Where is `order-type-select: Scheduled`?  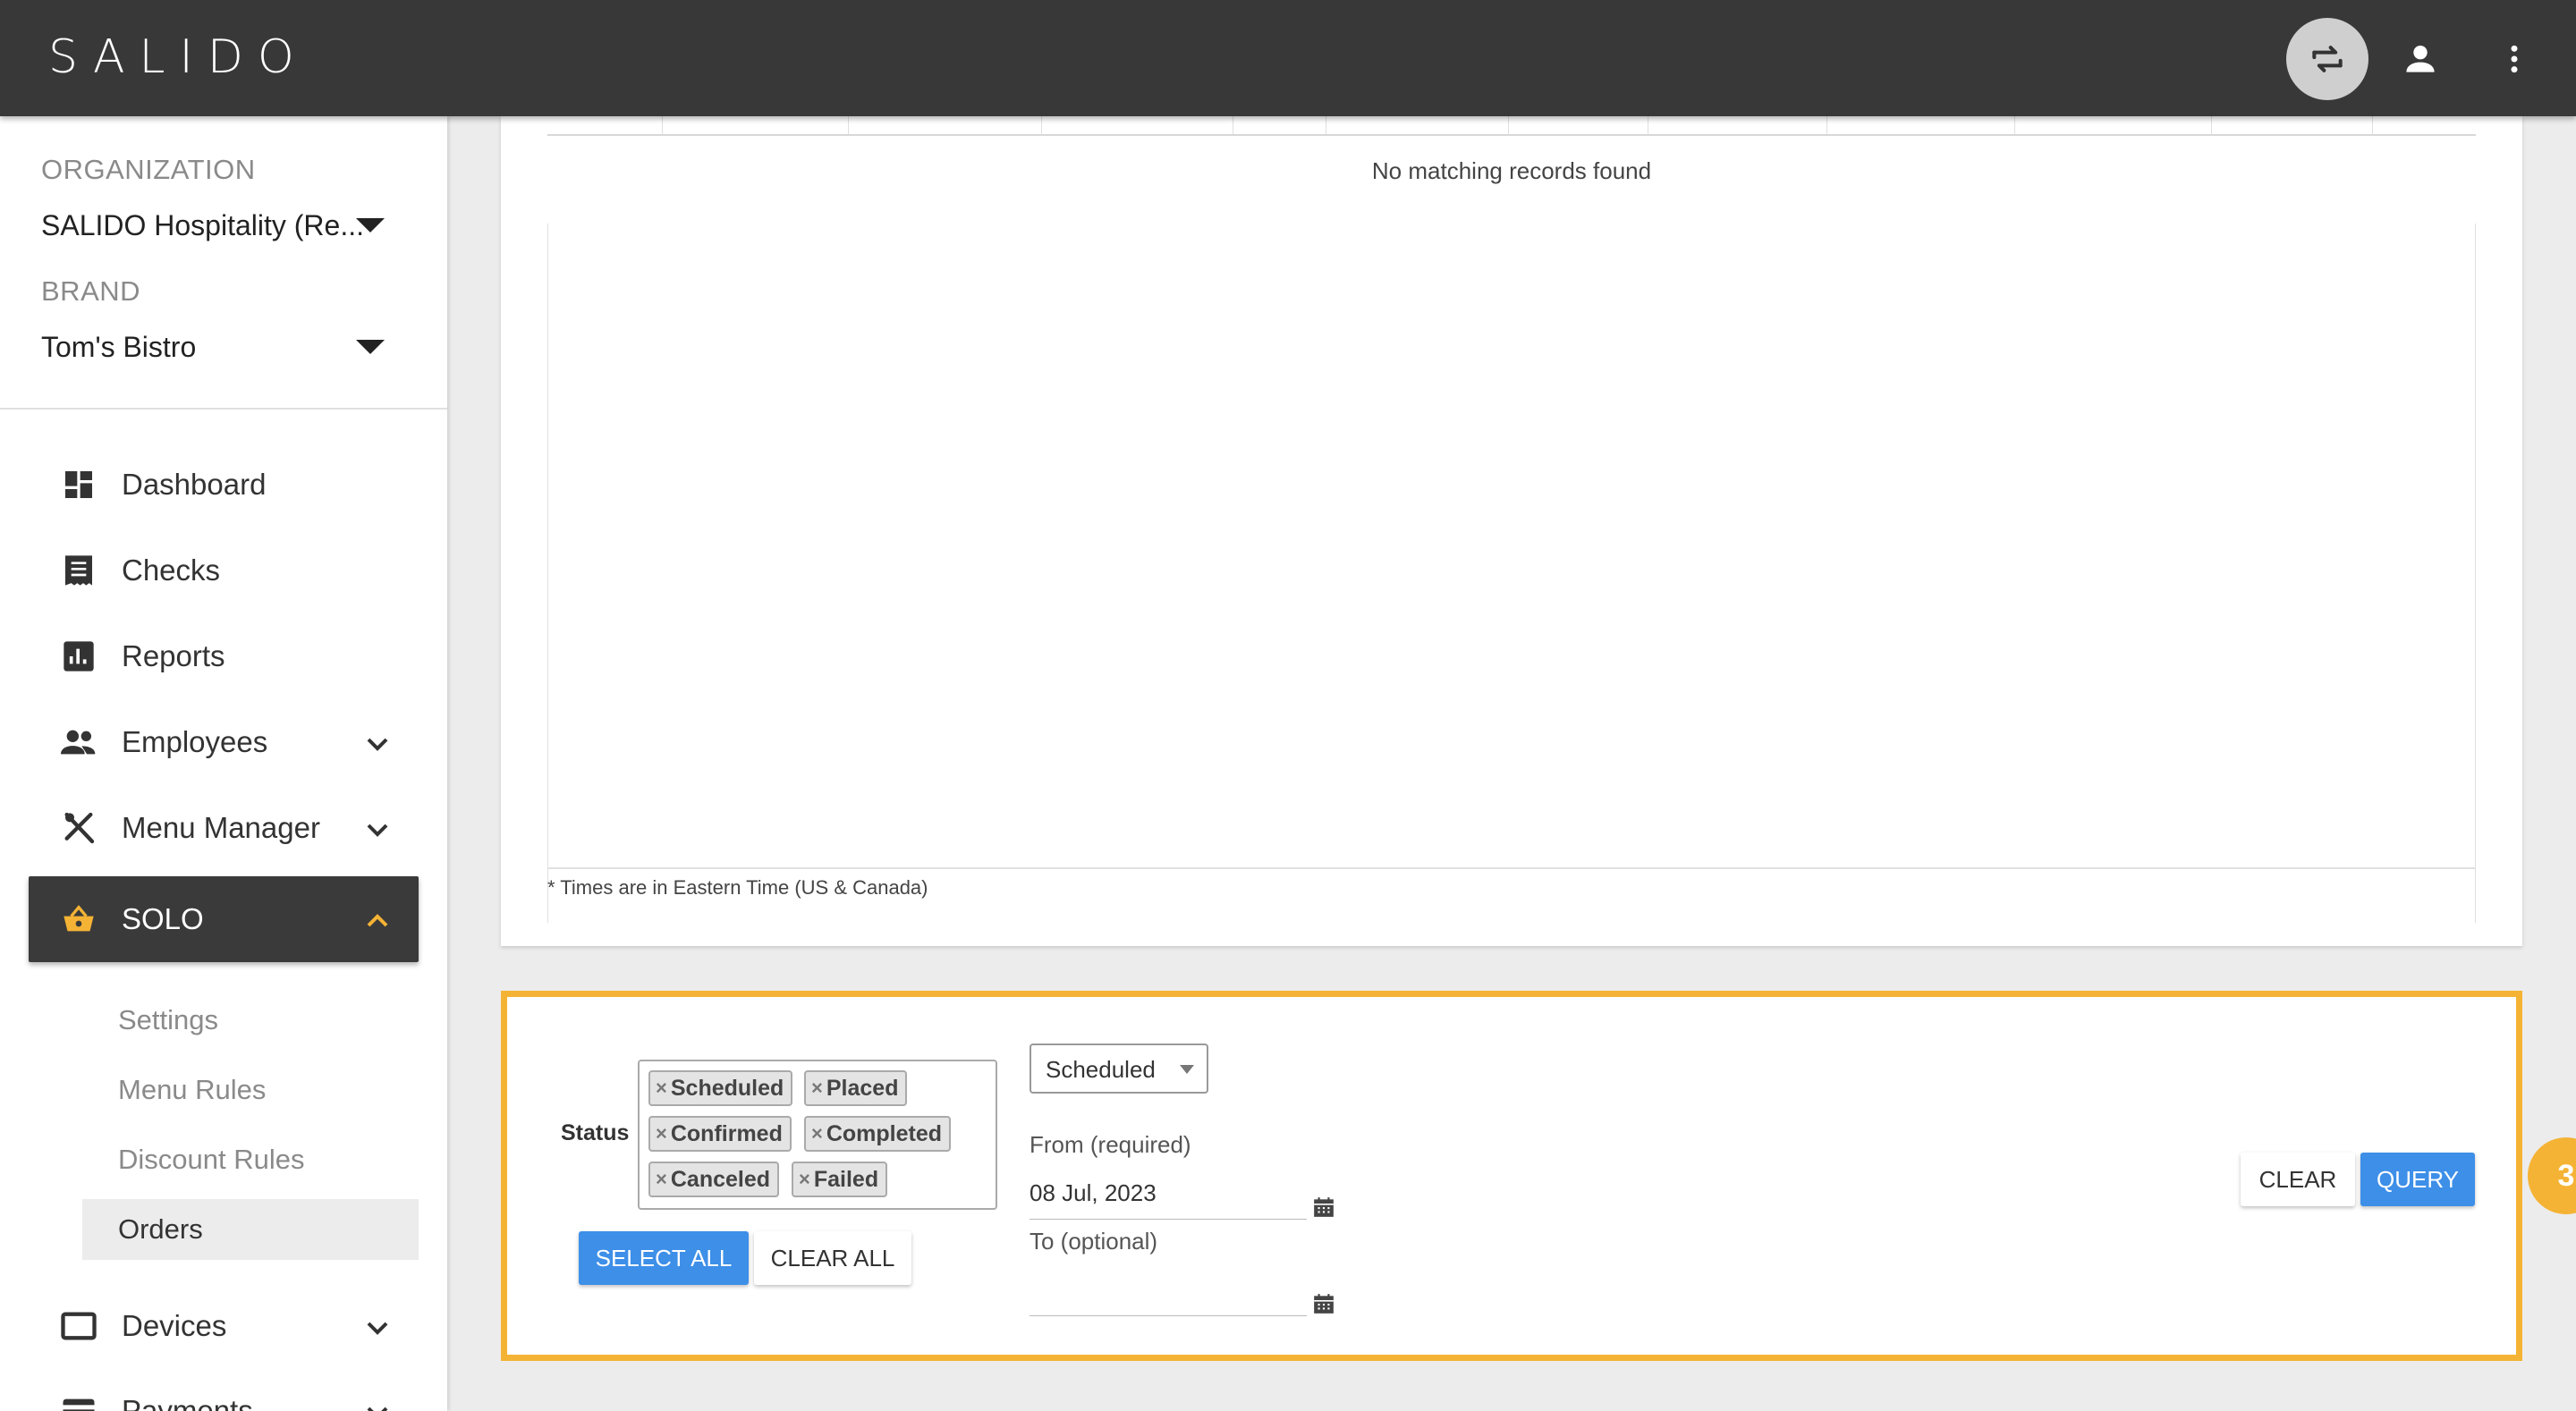
order-type-select: Scheduled is located at coordinates (1119, 1069).